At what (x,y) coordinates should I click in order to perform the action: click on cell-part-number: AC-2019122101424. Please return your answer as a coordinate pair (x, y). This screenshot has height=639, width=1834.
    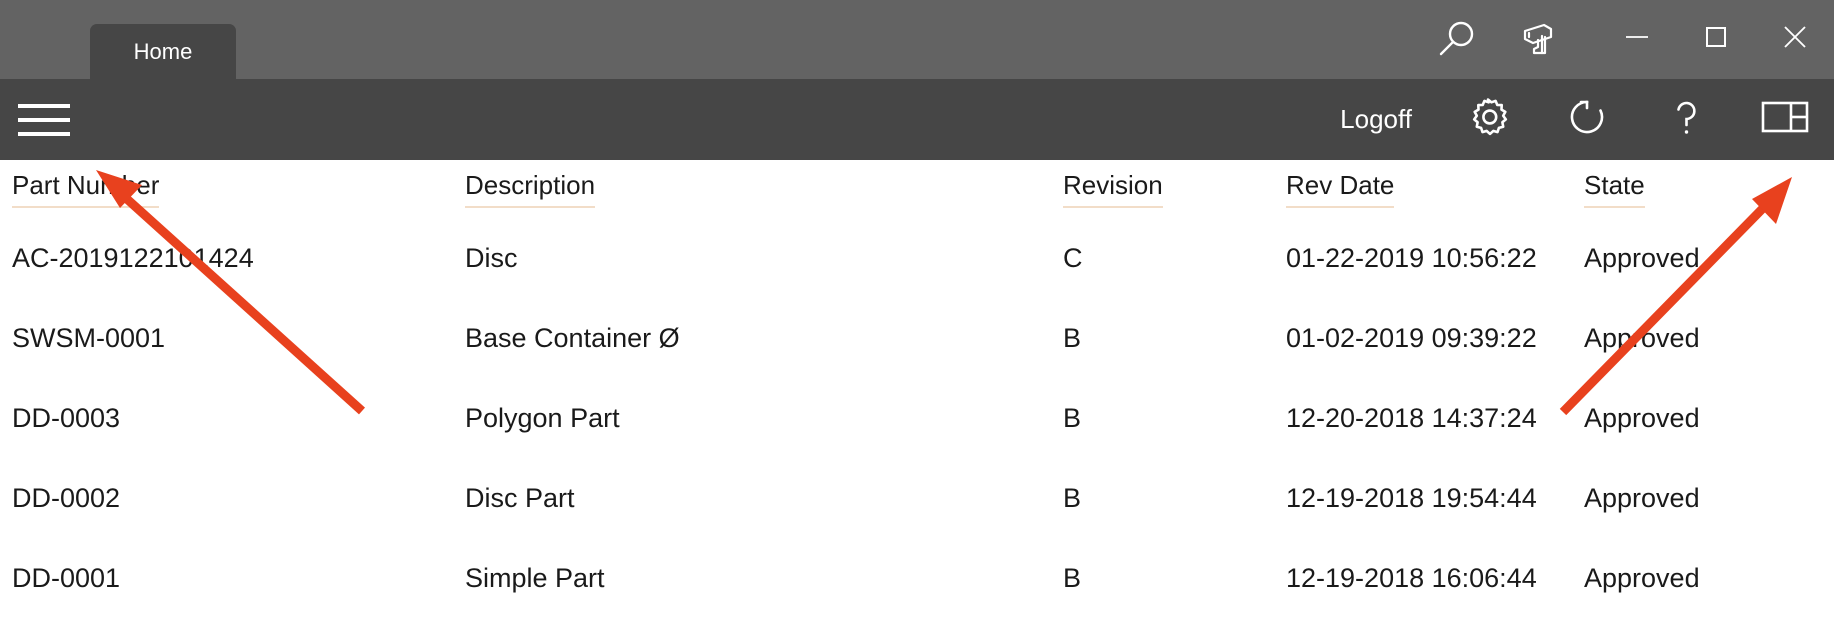
    Looking at the image, I should click on (133, 257).